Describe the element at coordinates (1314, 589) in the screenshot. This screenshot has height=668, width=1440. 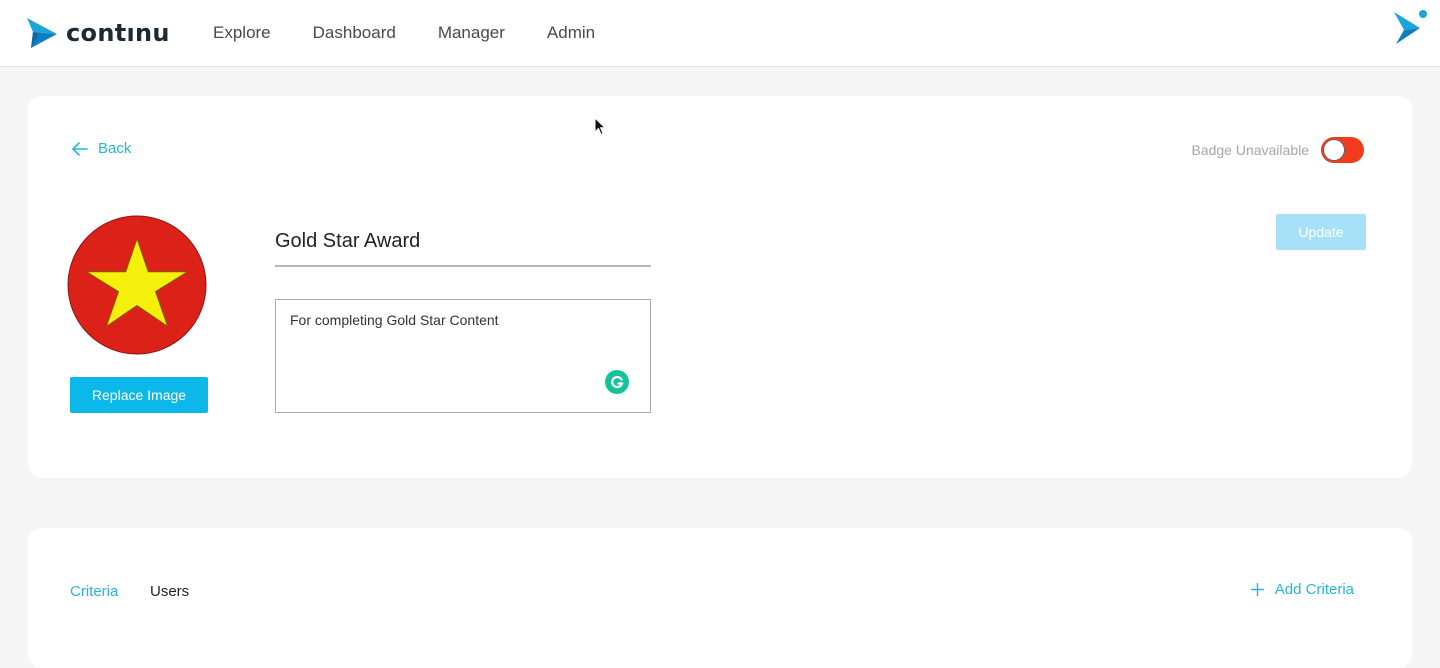
I see `add-criteria-label: Add Criteria` at that location.